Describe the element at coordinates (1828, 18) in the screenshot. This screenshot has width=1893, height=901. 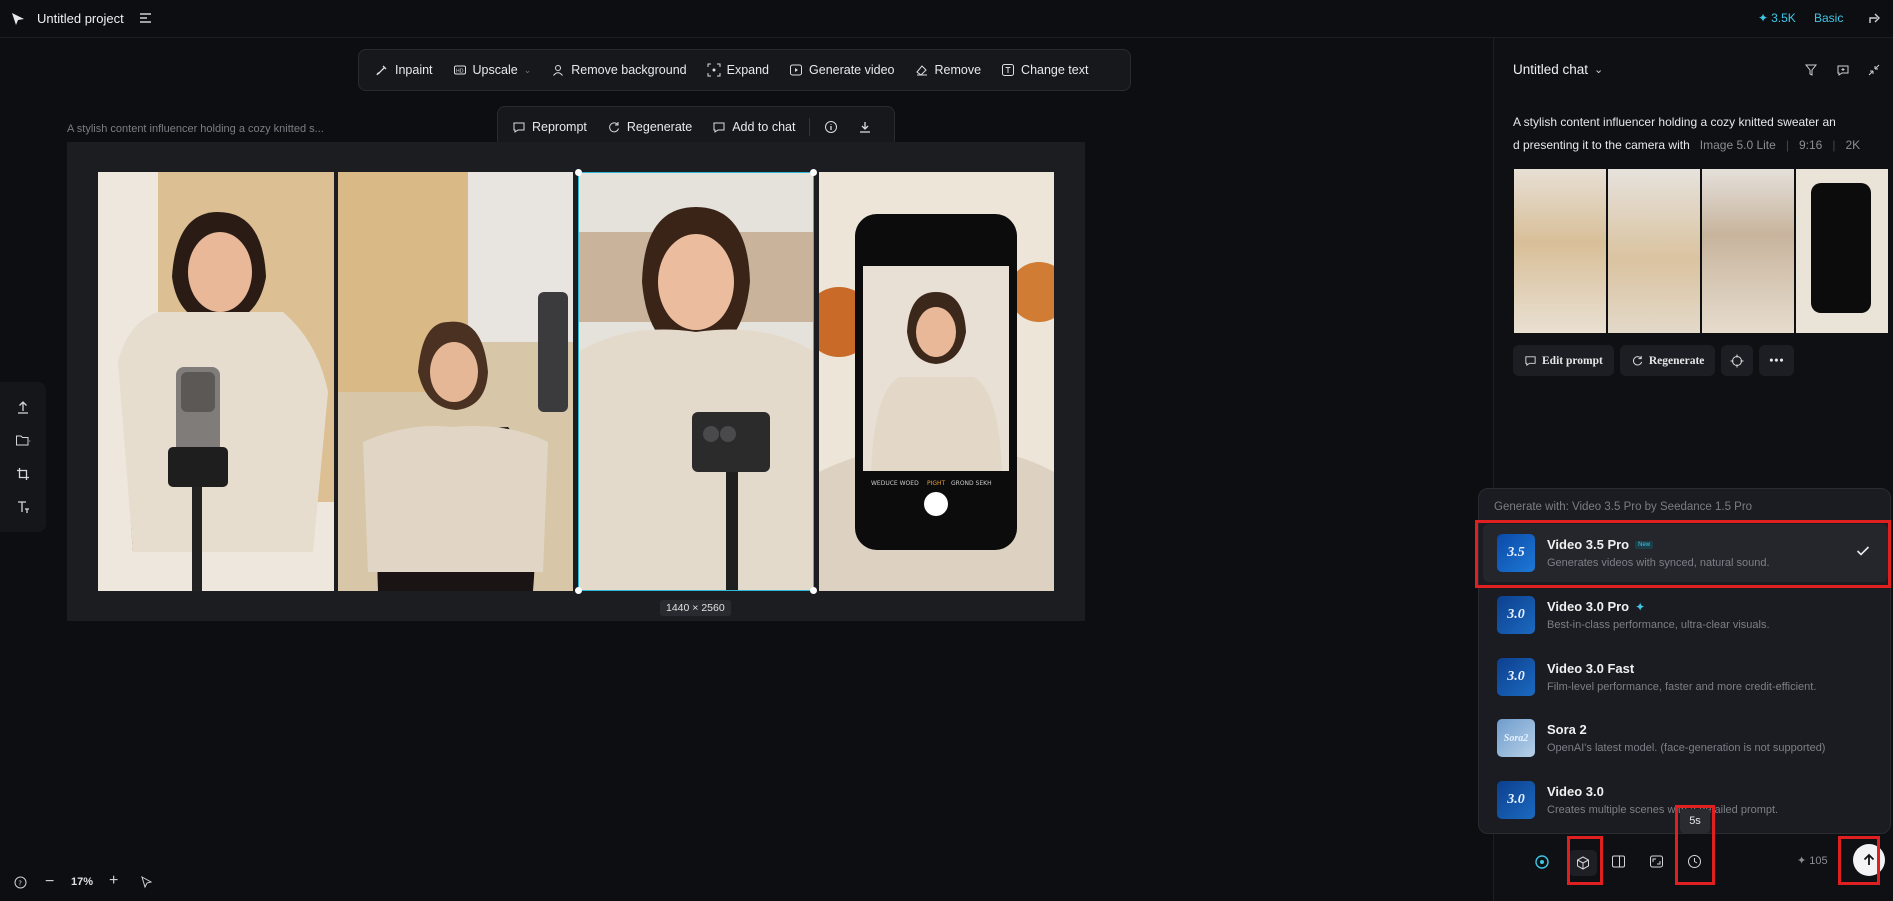
I see `plan-badge: Basic` at that location.